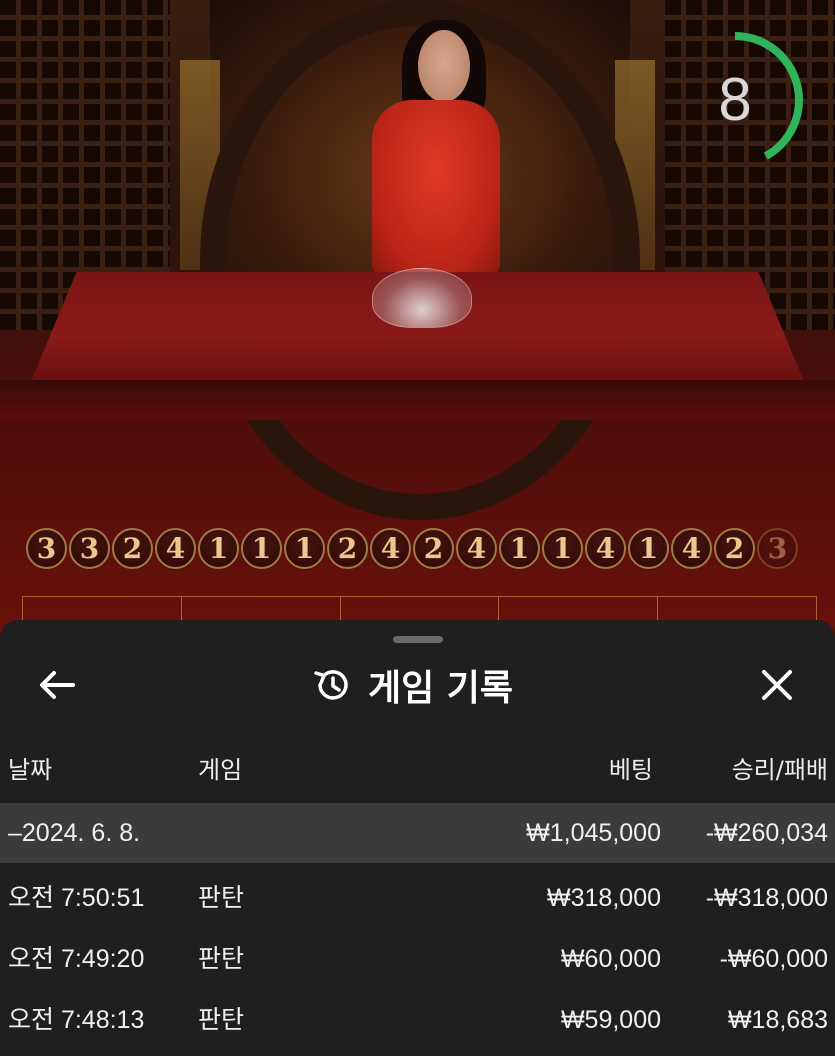  Describe the element at coordinates (766, 898) in the screenshot. I see `row-win-loss: -₩318,000` at that location.